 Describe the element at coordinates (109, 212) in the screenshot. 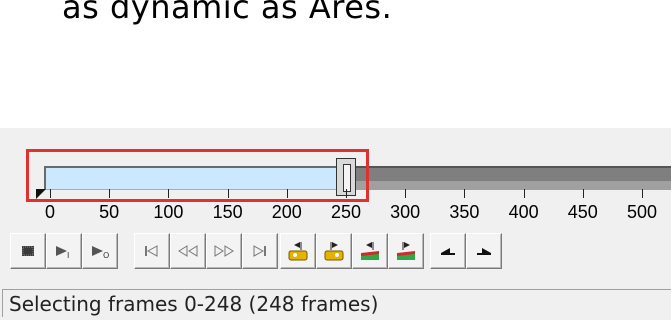

I see `ruler-tick-label: 50` at that location.